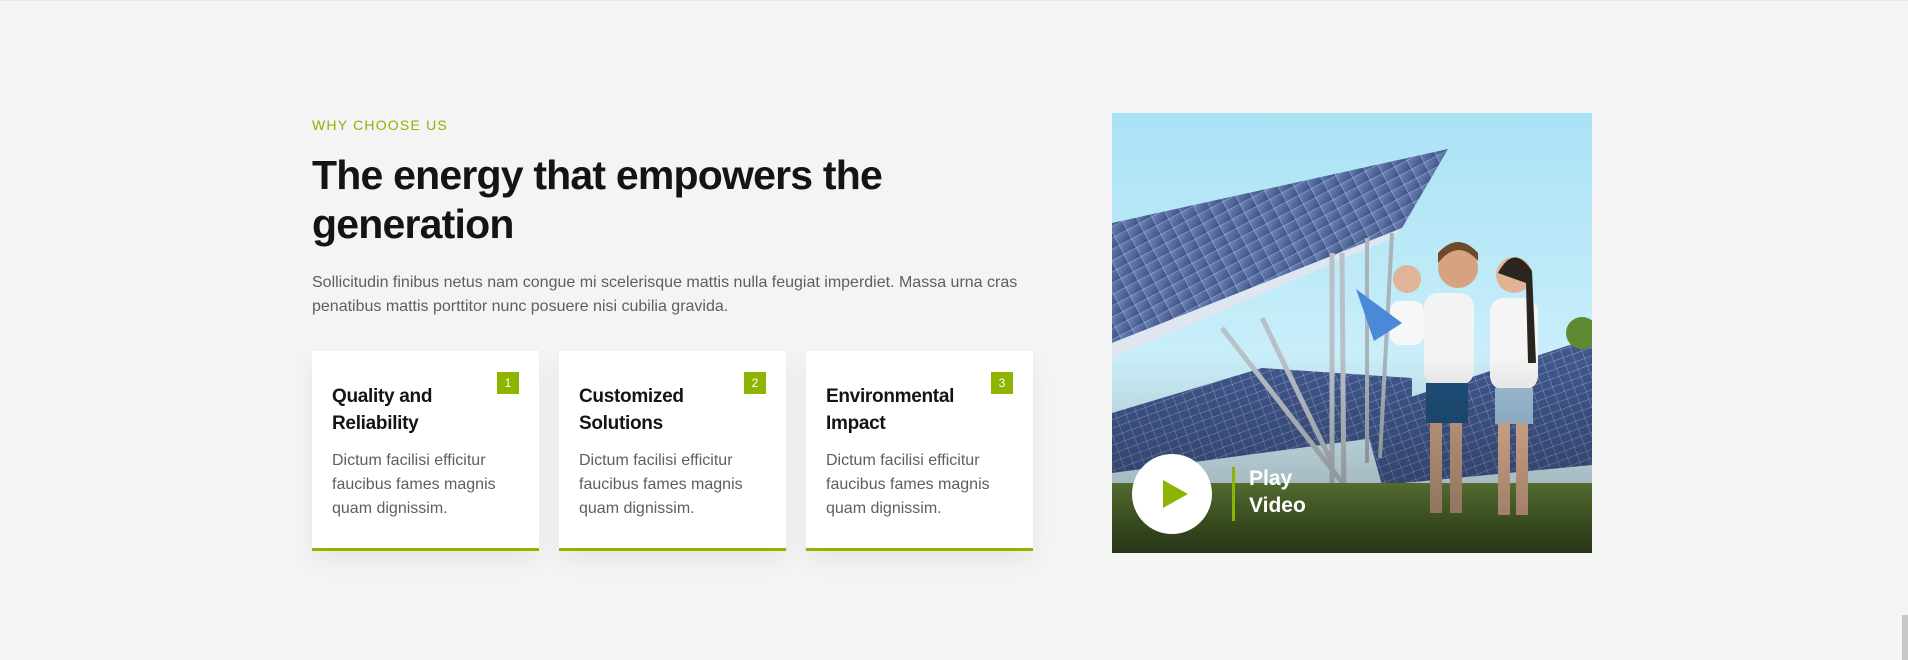 The width and height of the screenshot is (1908, 660). What do you see at coordinates (597, 199) in the screenshot?
I see `section-headline: The energy that empowers the generation` at bounding box center [597, 199].